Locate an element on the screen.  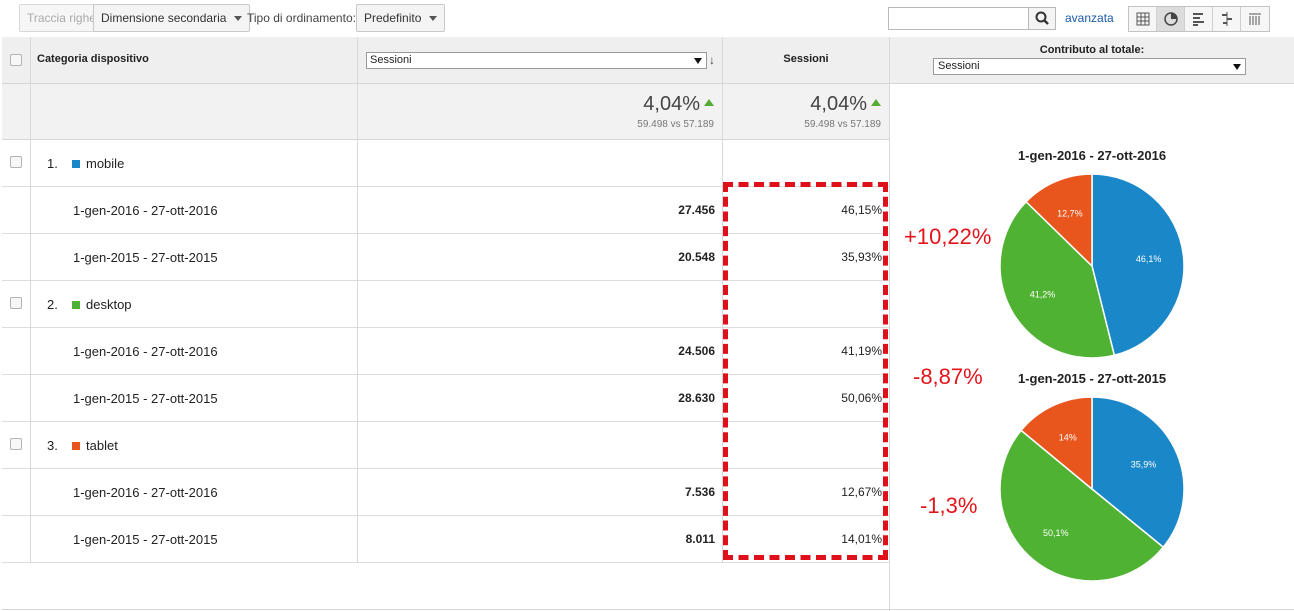
sessions-value: 24.506 is located at coordinates (696, 351).